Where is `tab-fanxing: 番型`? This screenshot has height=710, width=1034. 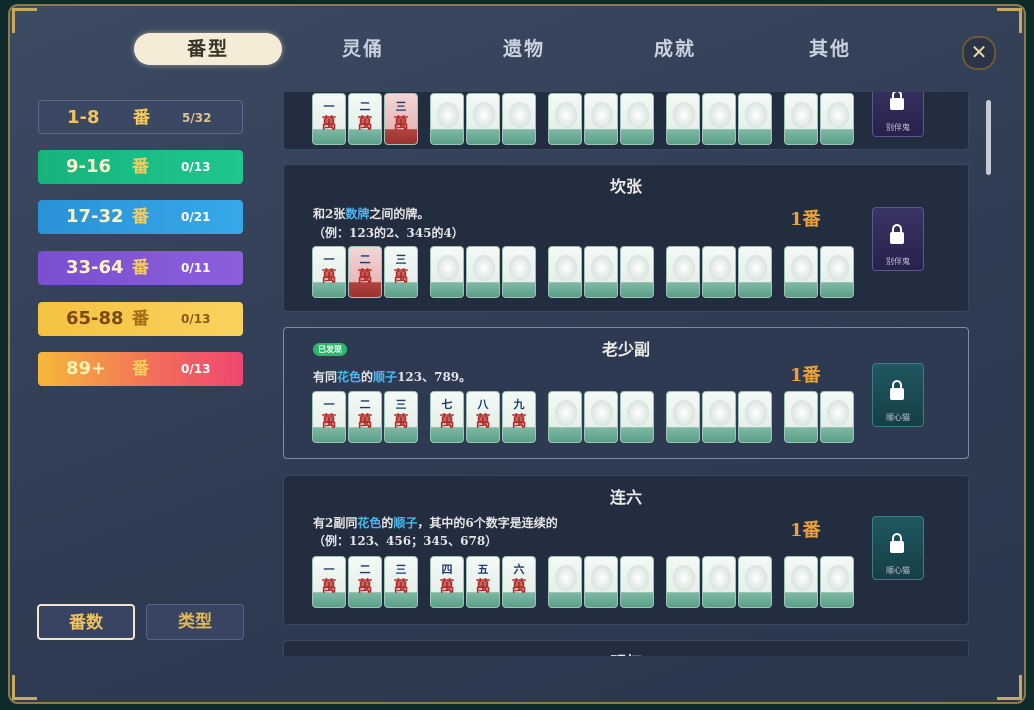 tab-fanxing: 番型 is located at coordinates (208, 49).